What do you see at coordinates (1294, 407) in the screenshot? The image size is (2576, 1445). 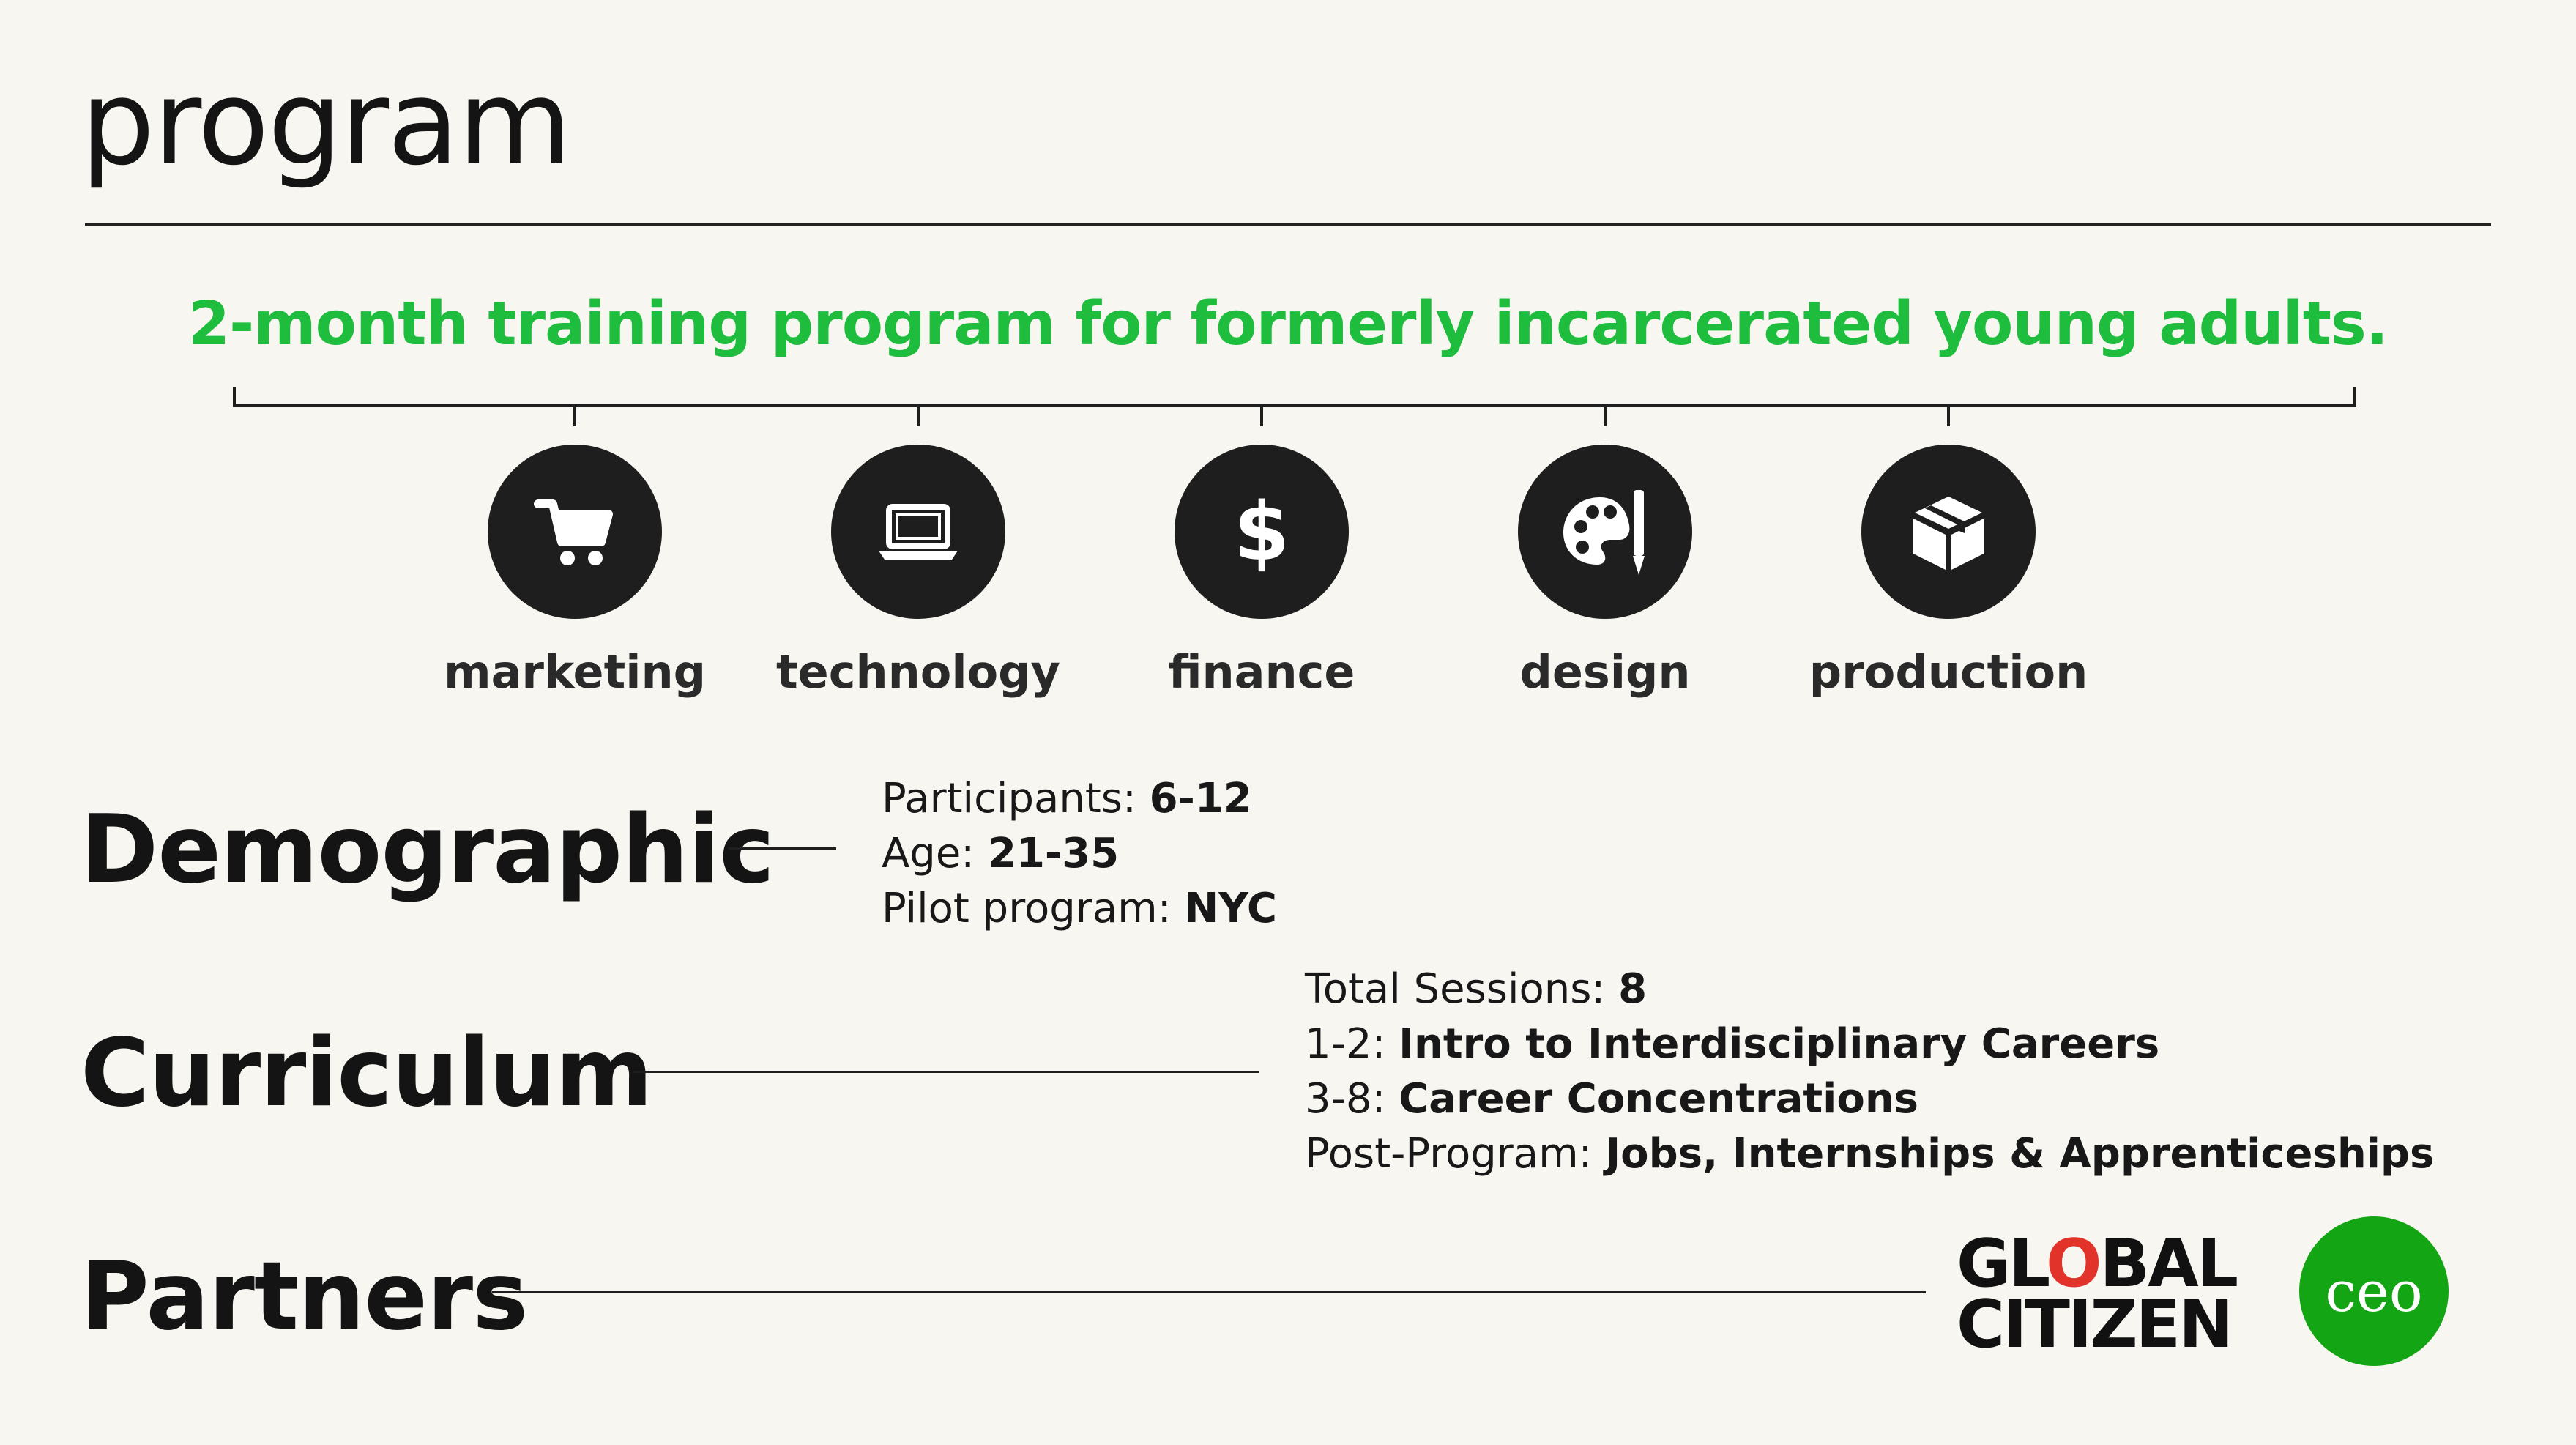 I see `category-bracket` at bounding box center [1294, 407].